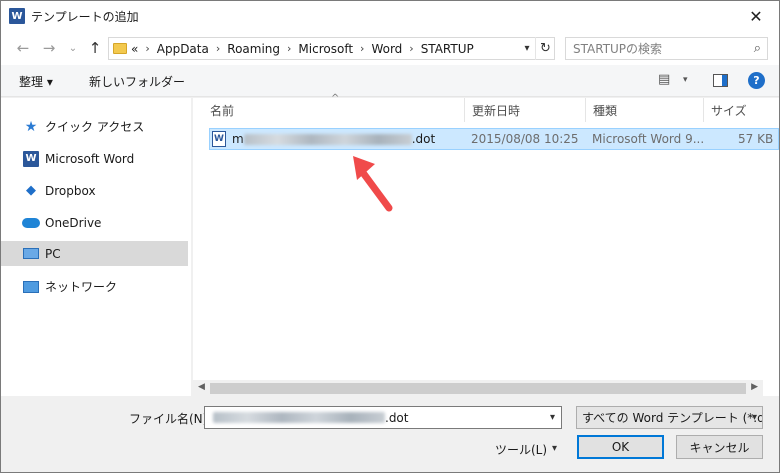 This screenshot has width=780, height=473. What do you see at coordinates (525, 139) in the screenshot?
I see `file-modified: 2015/08/08 10:25` at bounding box center [525, 139].